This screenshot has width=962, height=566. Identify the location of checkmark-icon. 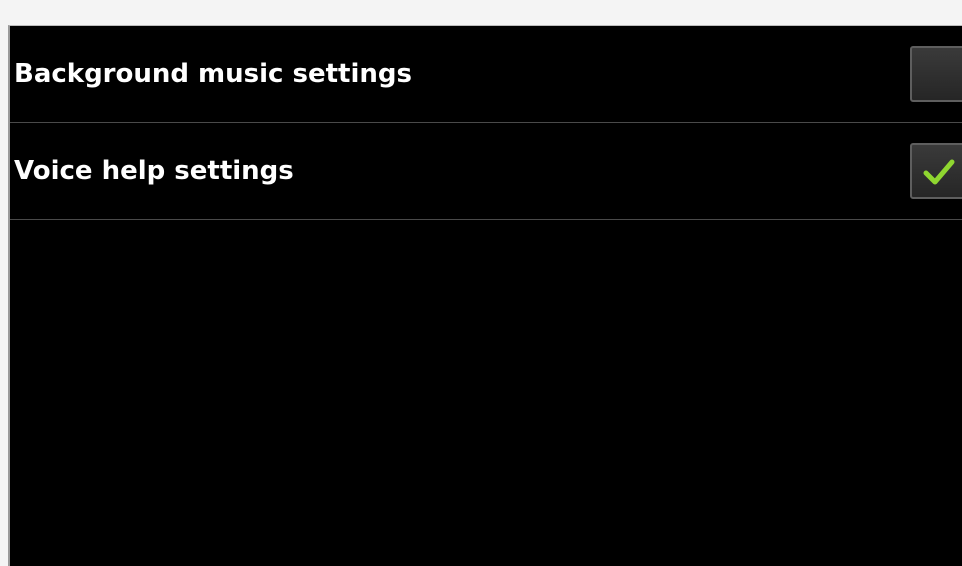
(939, 172).